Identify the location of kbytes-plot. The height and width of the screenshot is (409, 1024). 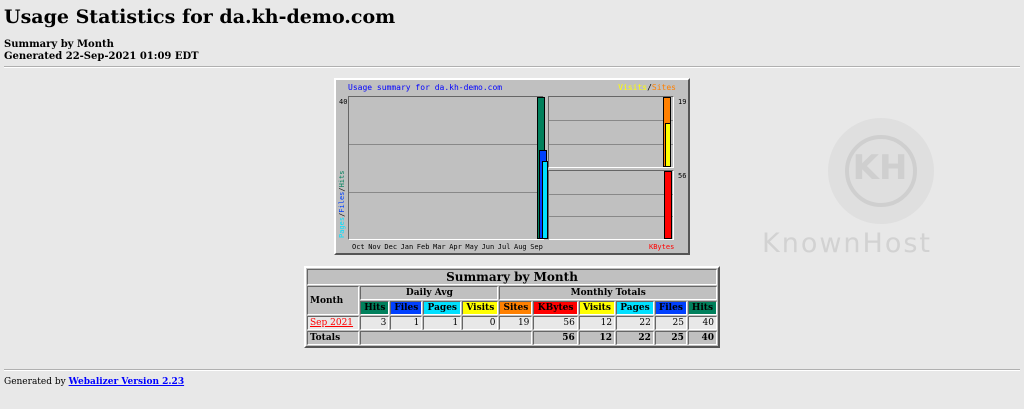
(611, 205).